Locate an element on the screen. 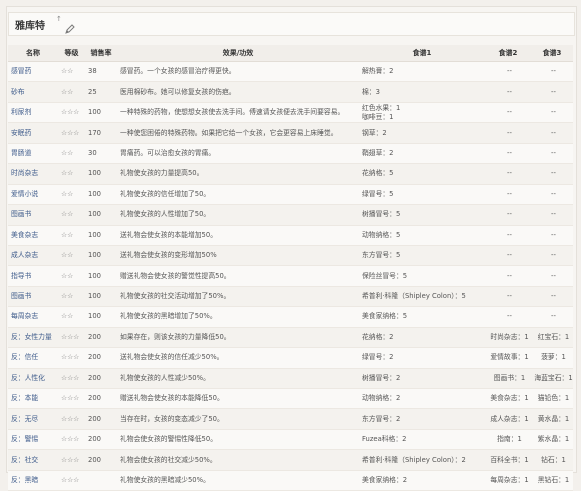  effect-cell: 一种使您困倦的特殊药物。如果把它给一个女孩，它会更容易上床睡觉。 is located at coordinates (238, 133).